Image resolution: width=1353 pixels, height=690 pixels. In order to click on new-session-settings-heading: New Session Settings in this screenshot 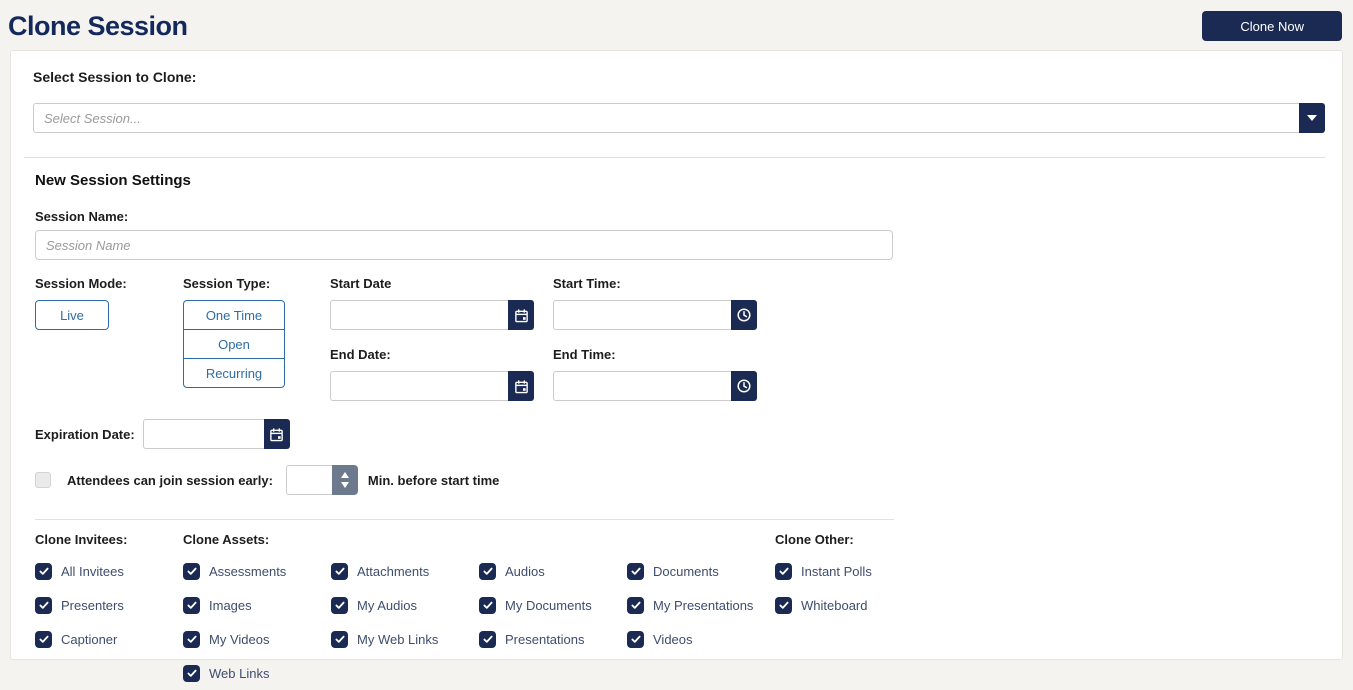, I will do `click(113, 180)`.